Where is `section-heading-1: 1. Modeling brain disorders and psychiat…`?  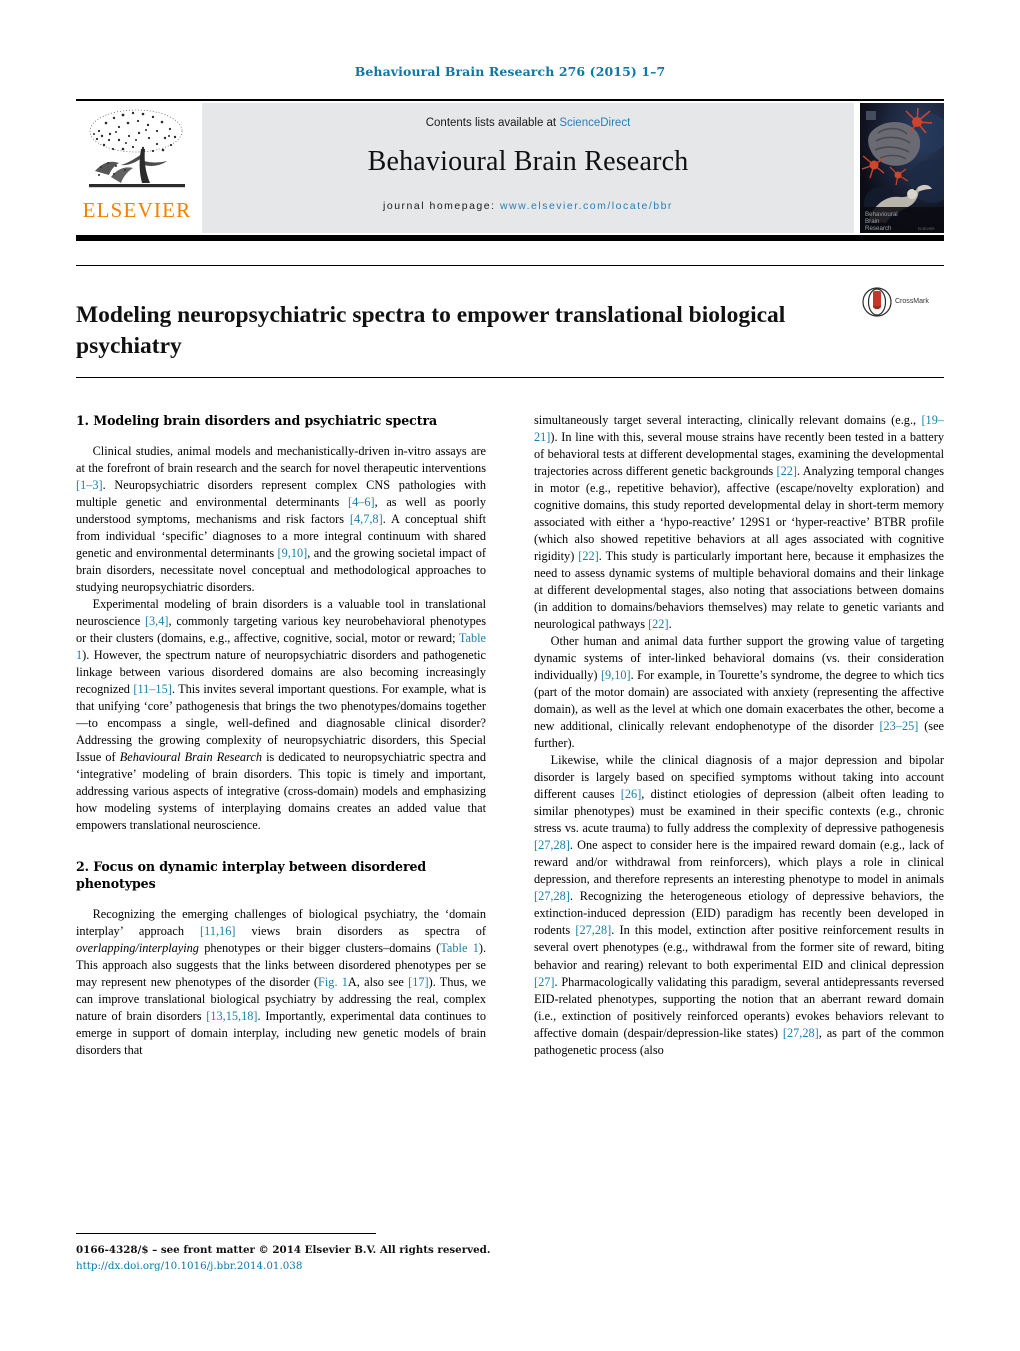 section-heading-1: 1. Modeling brain disorders and psychiat… is located at coordinates (257, 420).